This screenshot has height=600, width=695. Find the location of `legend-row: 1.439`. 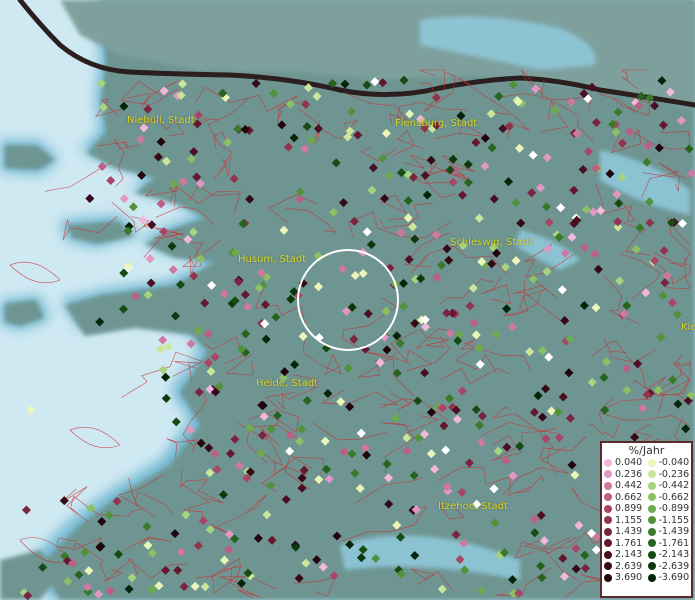

legend-row: 1.439 is located at coordinates (626, 532).